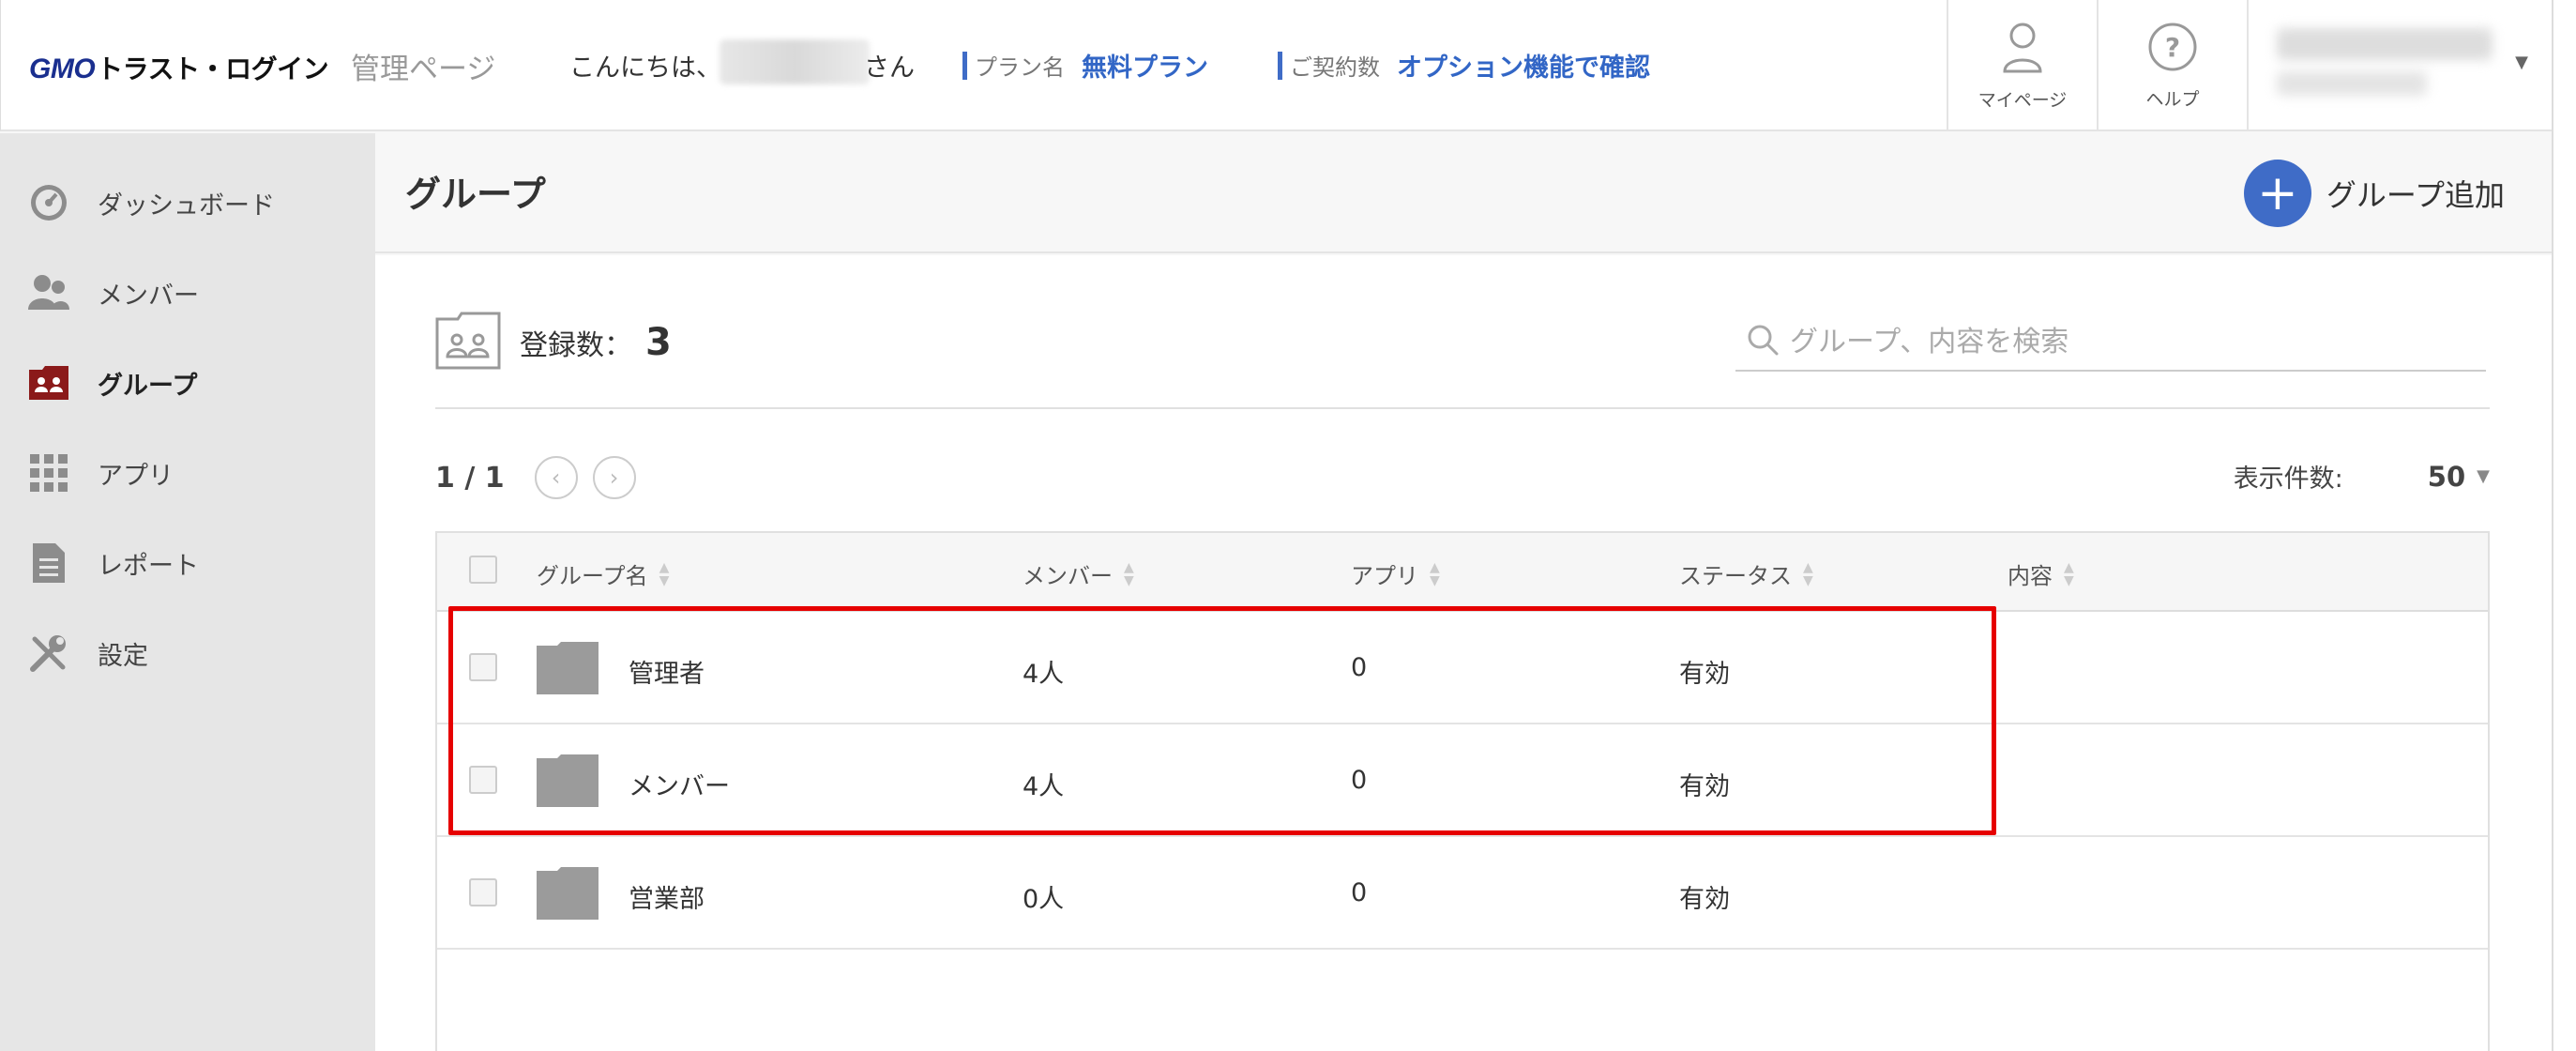  I want to click on prev-page-button: ‹, so click(556, 477).